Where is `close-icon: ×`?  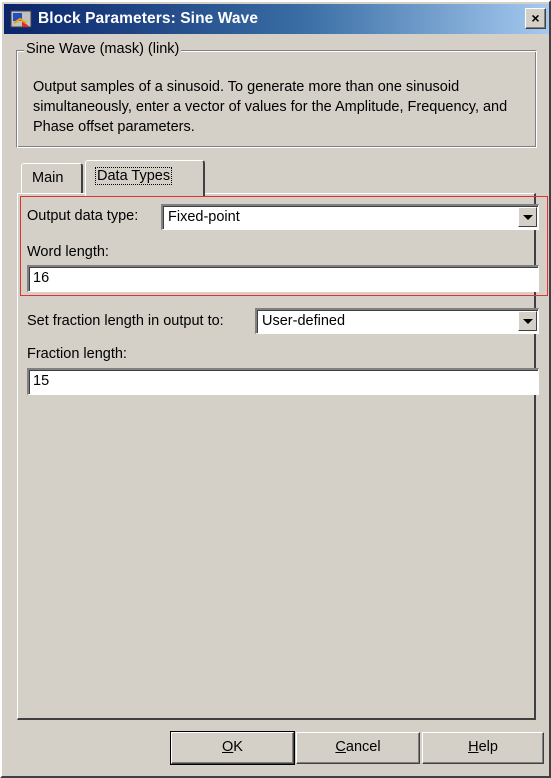 close-icon: × is located at coordinates (535, 18).